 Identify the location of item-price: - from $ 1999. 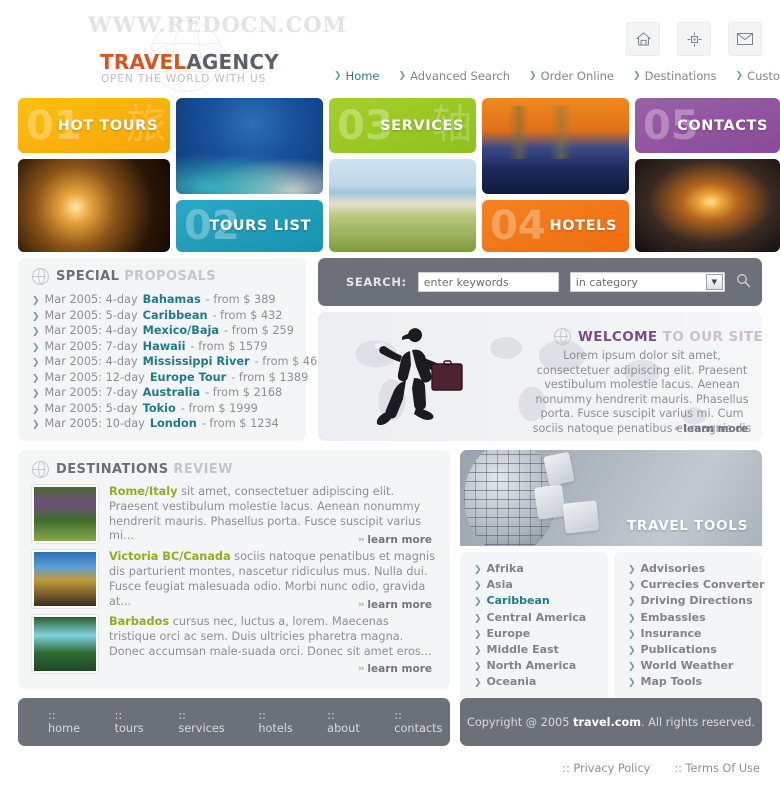
(219, 408).